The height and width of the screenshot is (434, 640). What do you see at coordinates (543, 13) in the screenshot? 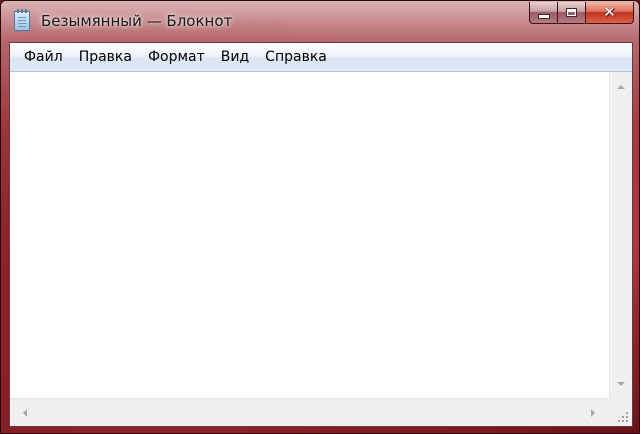
I see `minimize-button` at bounding box center [543, 13].